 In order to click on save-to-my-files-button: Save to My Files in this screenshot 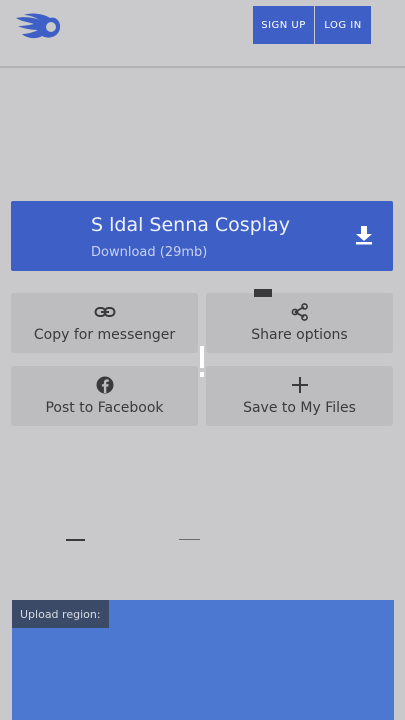, I will do `click(299, 396)`.